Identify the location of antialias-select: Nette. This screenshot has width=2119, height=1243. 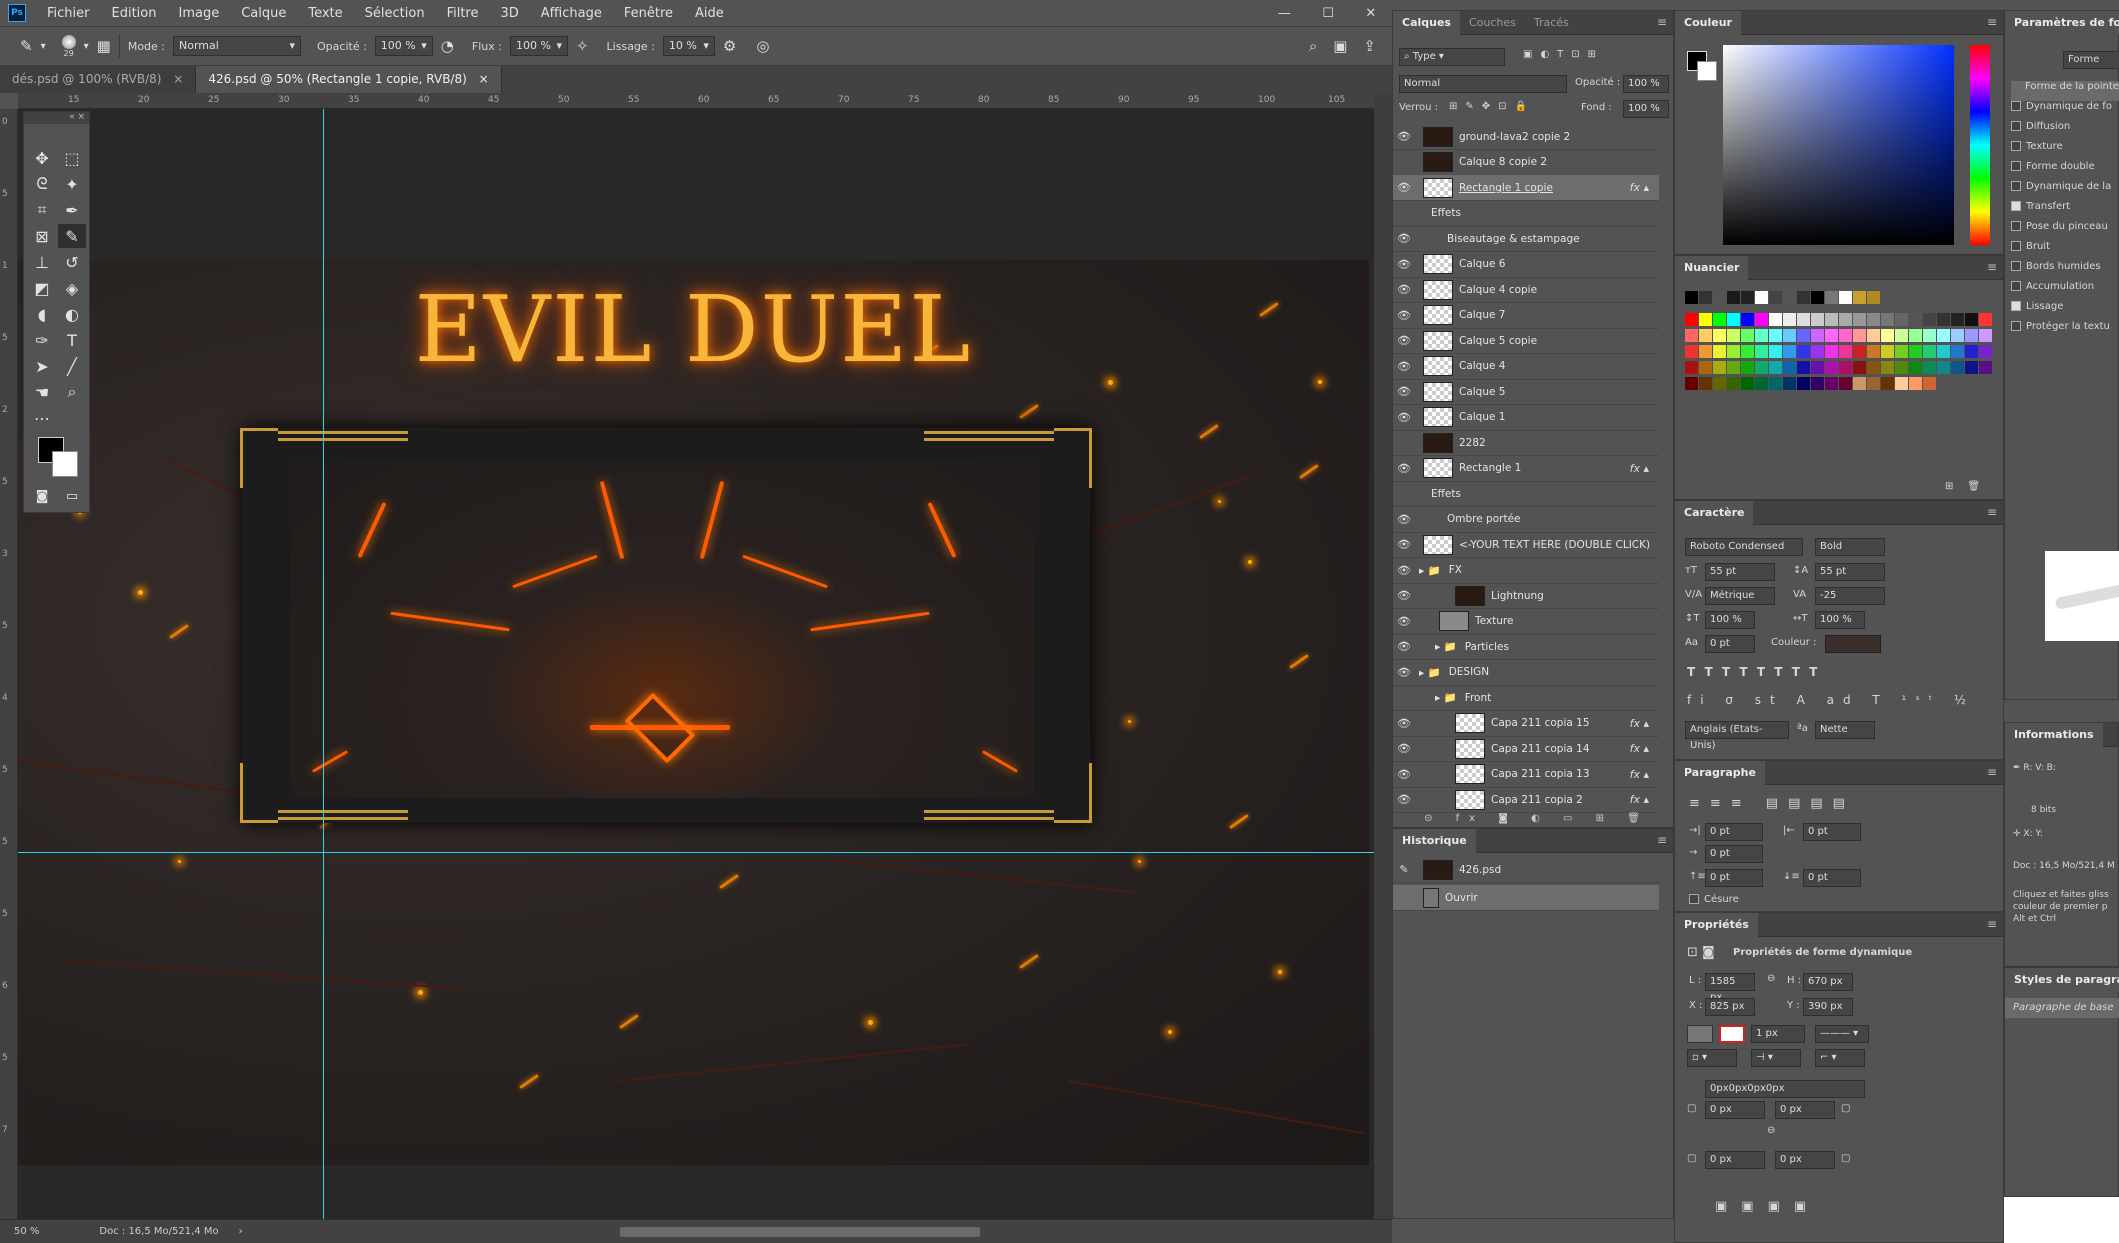
(1845, 730).